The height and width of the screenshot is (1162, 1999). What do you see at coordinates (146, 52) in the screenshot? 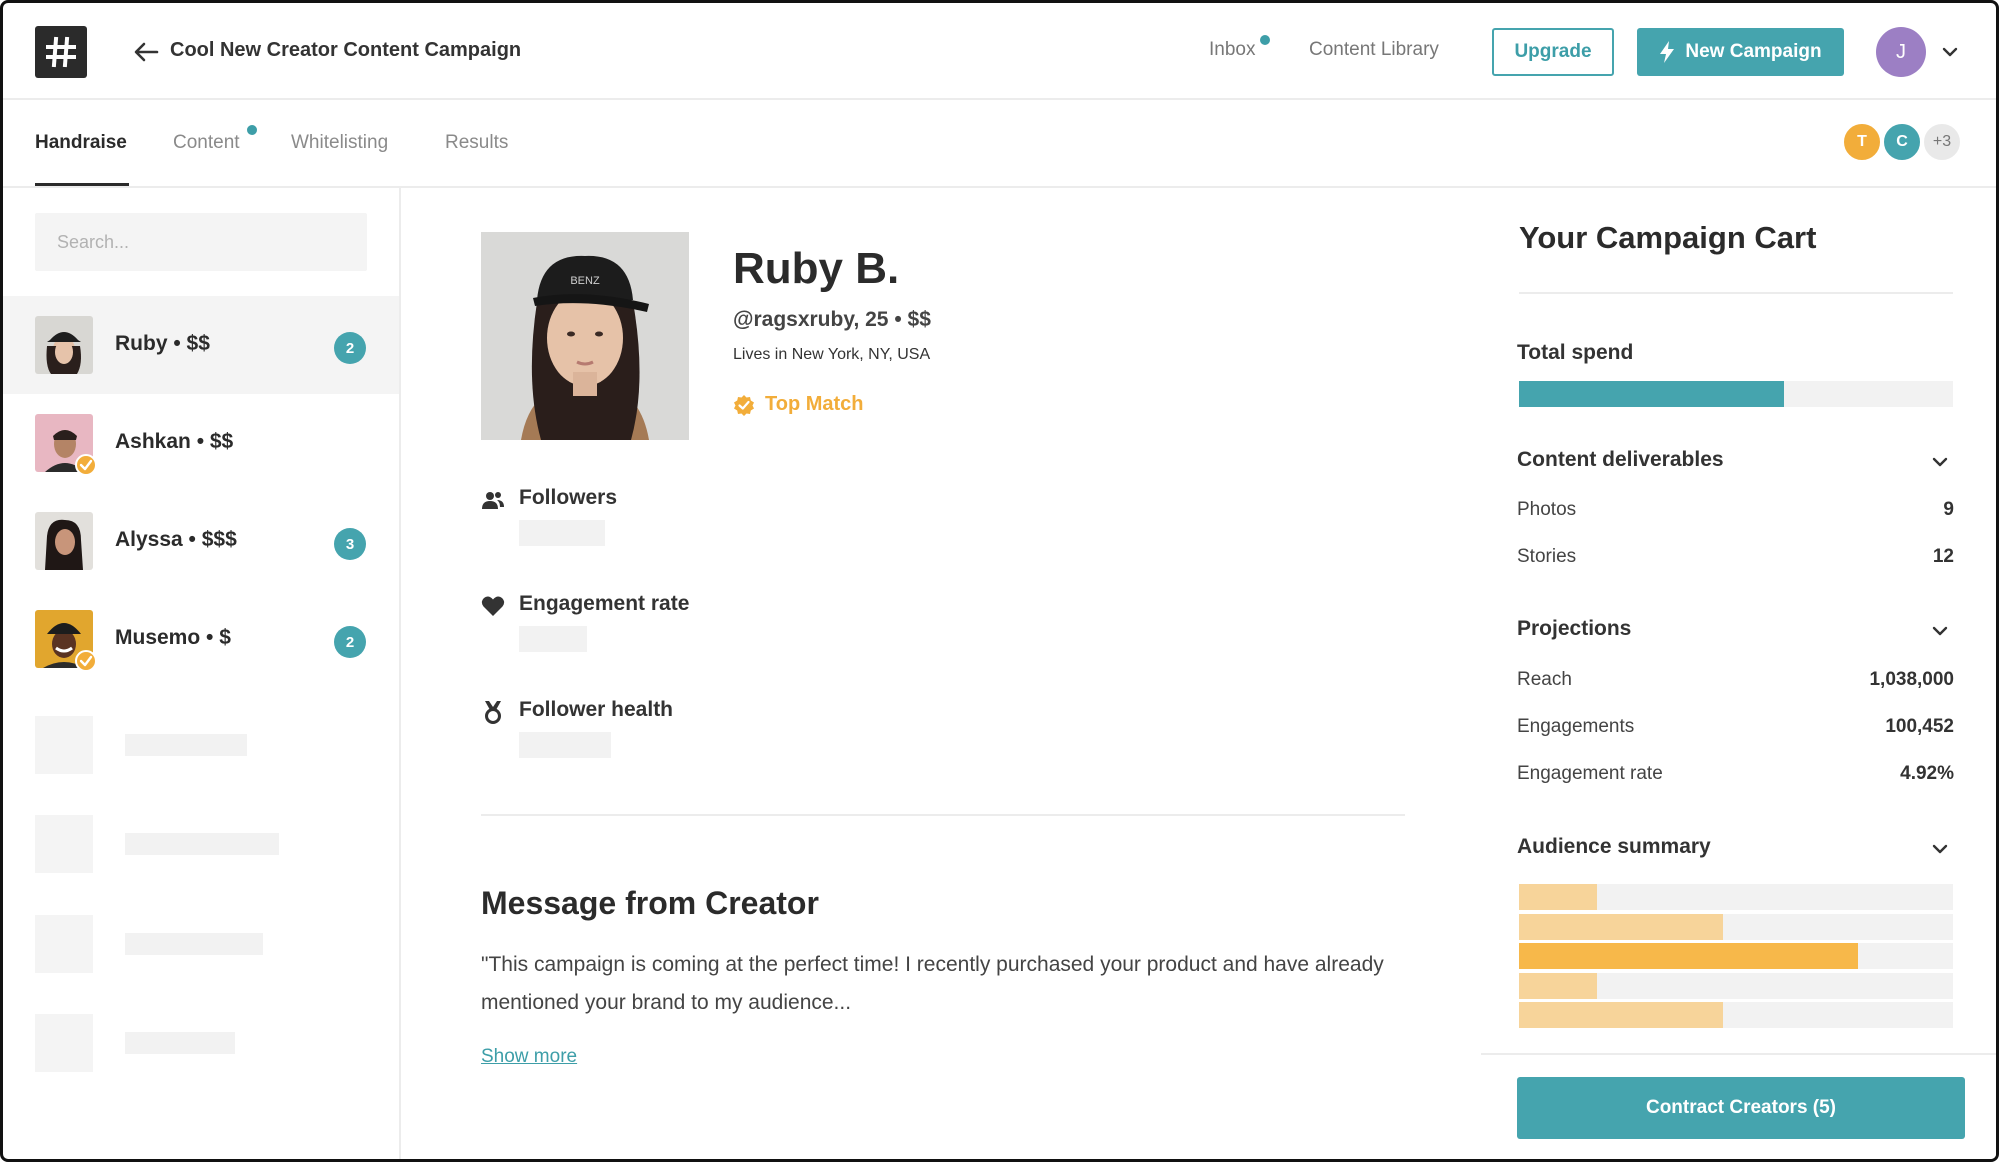
I see `back-arrow-icon` at bounding box center [146, 52].